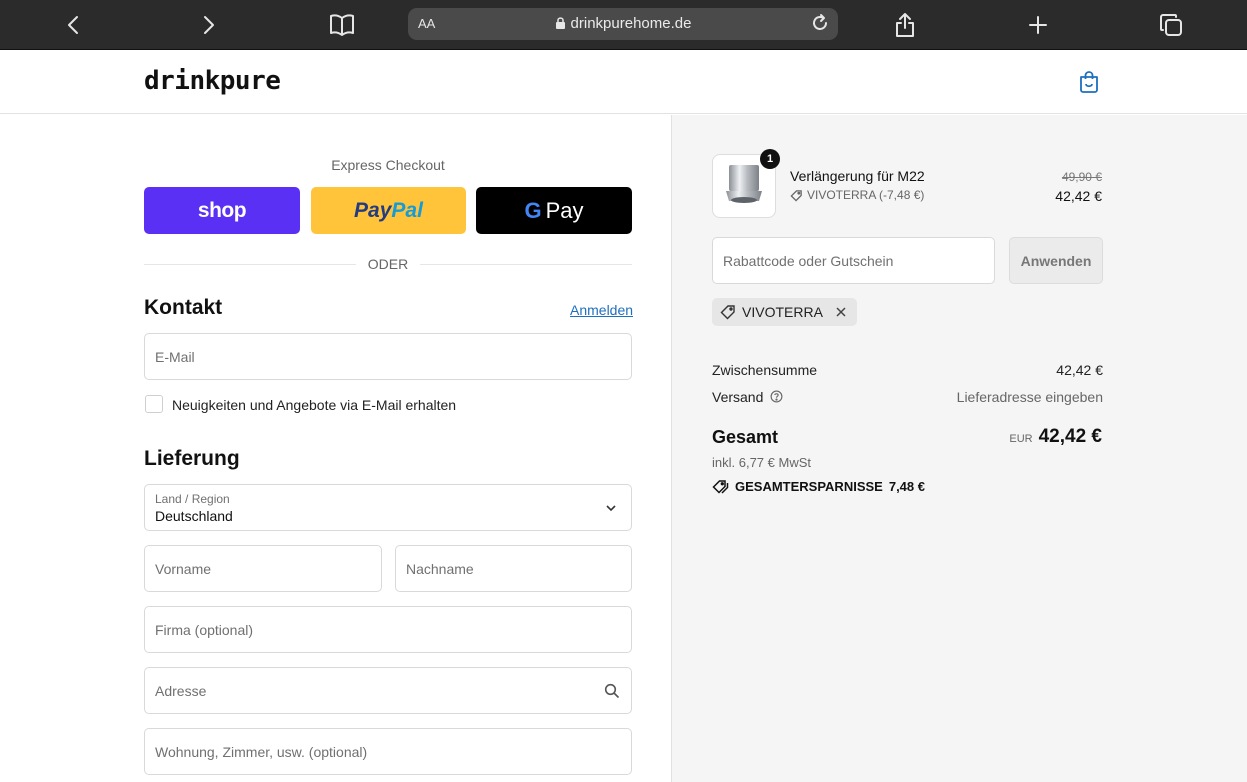 Image resolution: width=1247 pixels, height=782 pixels. I want to click on shop-logo: drinkpure, so click(212, 81).